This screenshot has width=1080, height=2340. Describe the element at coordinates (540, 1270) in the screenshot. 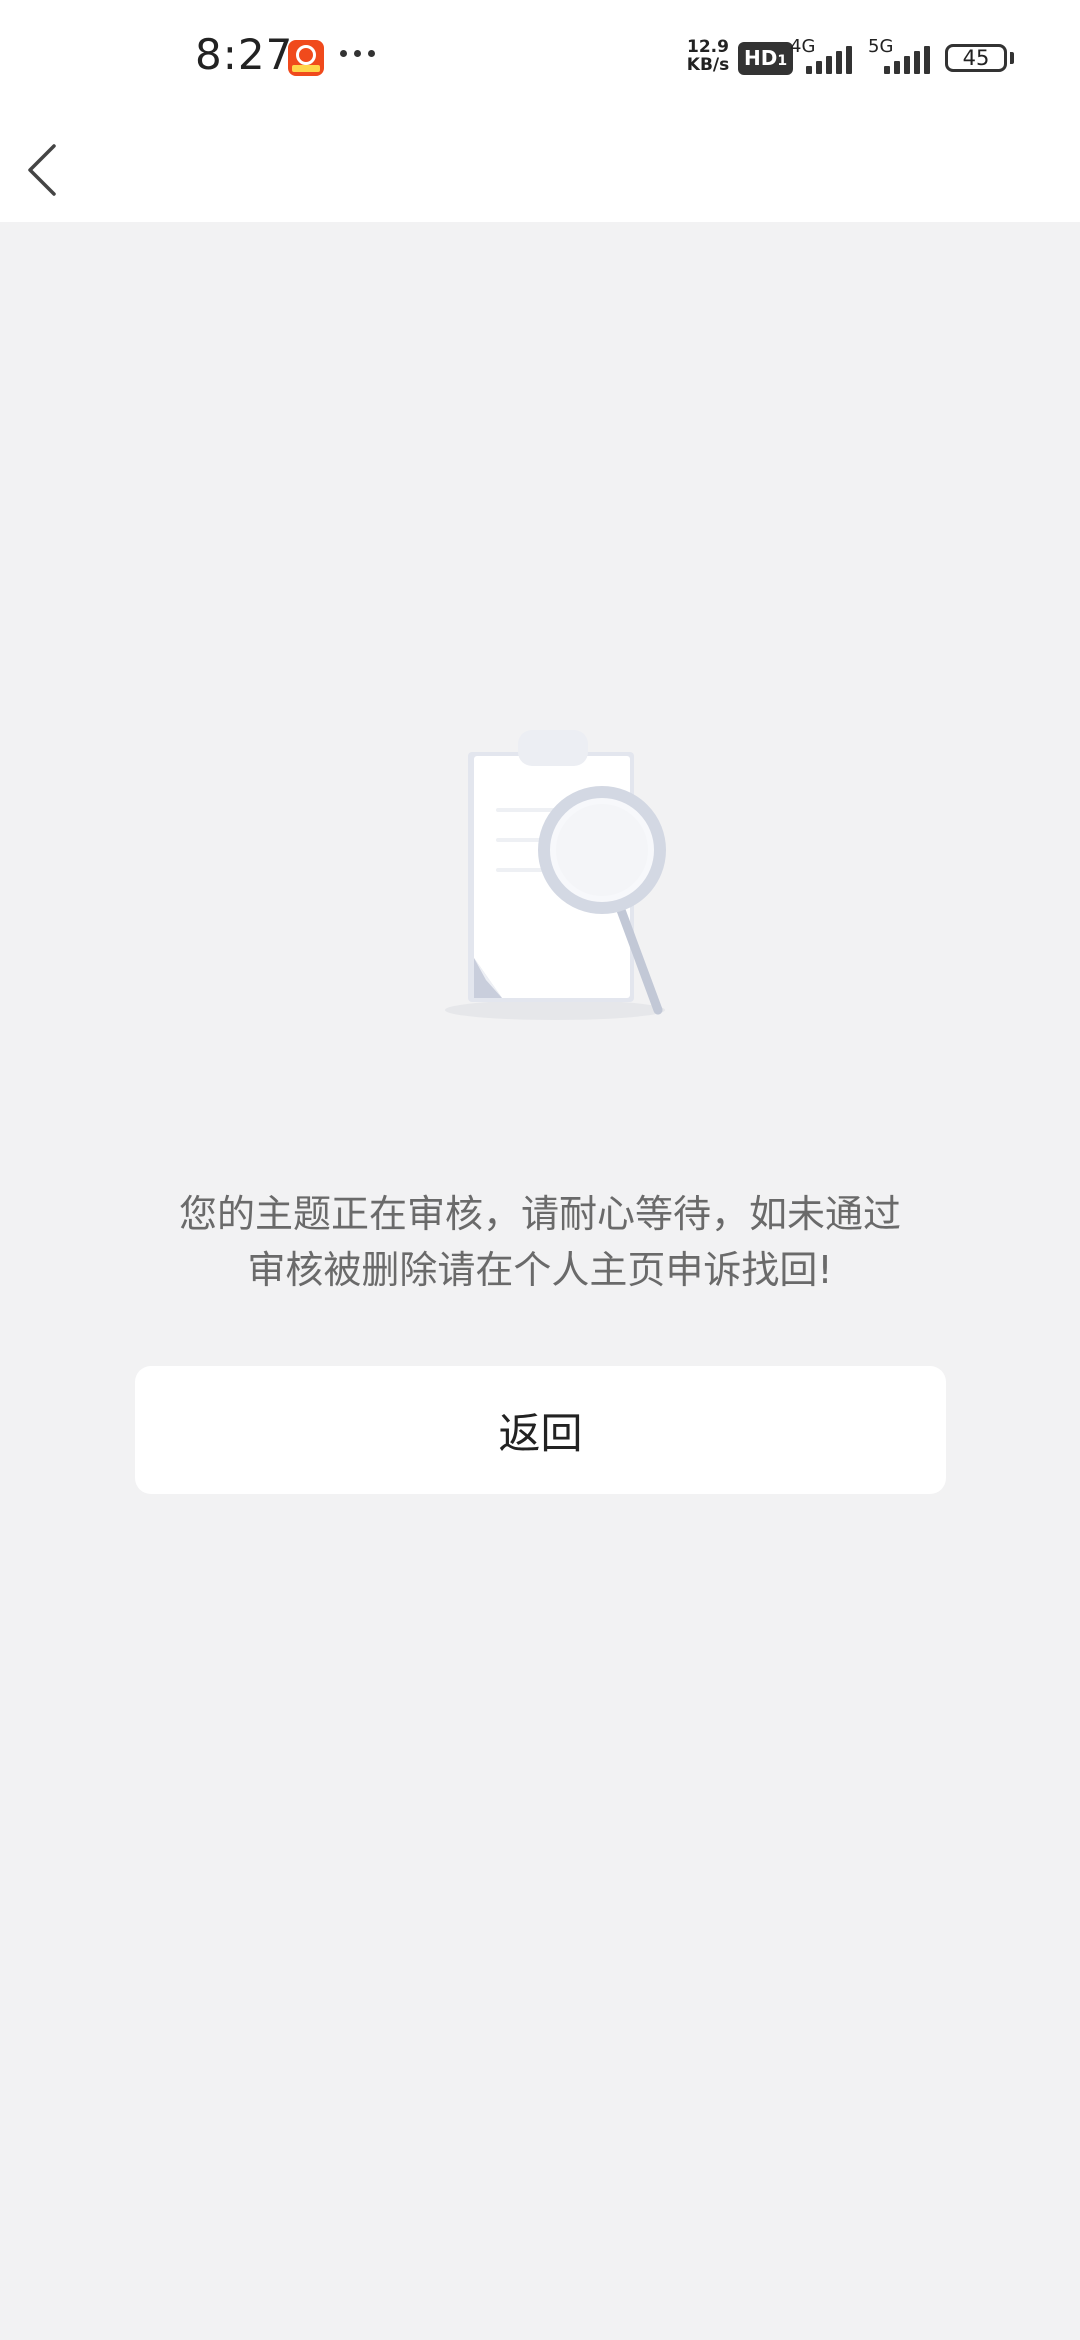

I see `message-line-2: 审核被删除请在个人主页申诉找回!` at that location.